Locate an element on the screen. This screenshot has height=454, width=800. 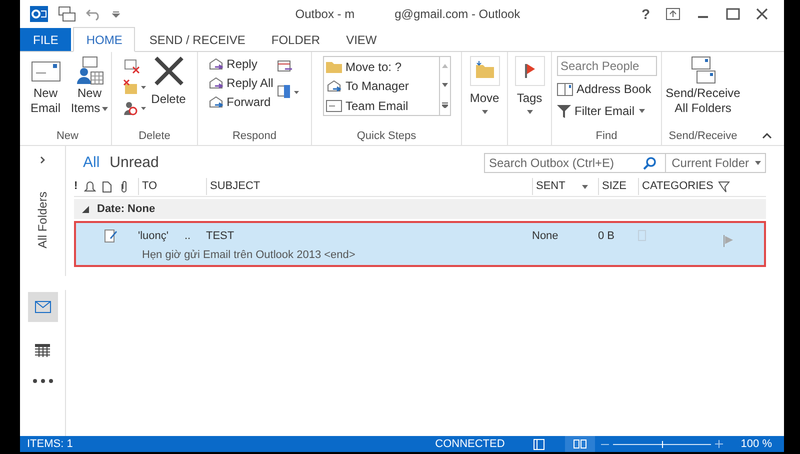
delete-icon is located at coordinates (168, 71).